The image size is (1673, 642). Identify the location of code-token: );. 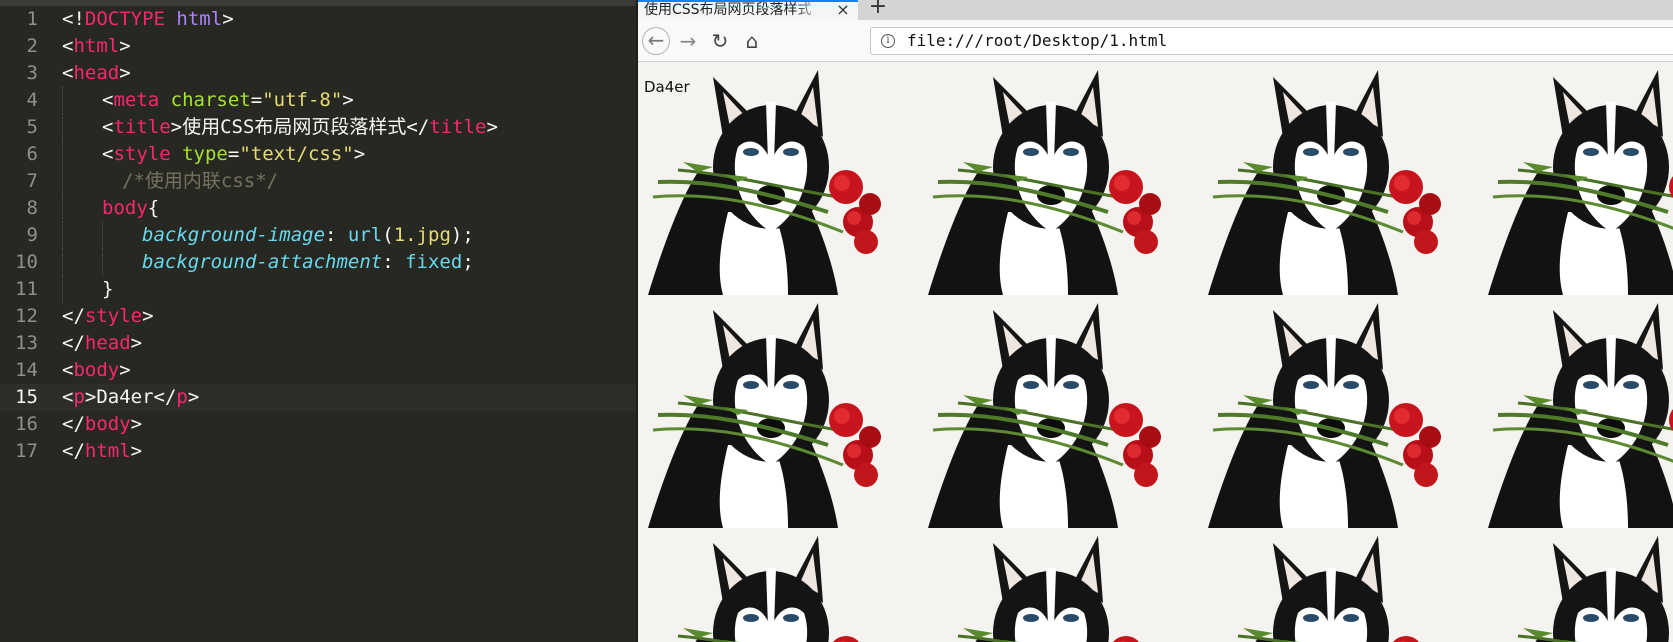
(462, 235).